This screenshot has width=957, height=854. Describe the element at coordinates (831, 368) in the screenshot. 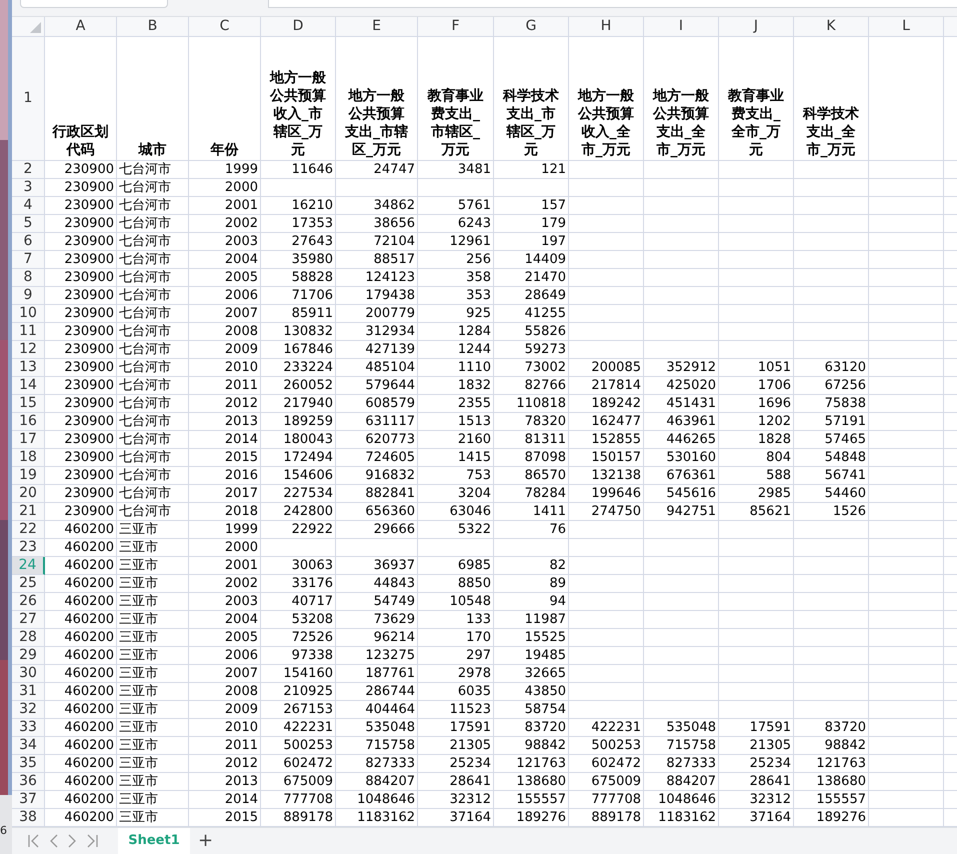

I see `table-cell: 63120` at that location.